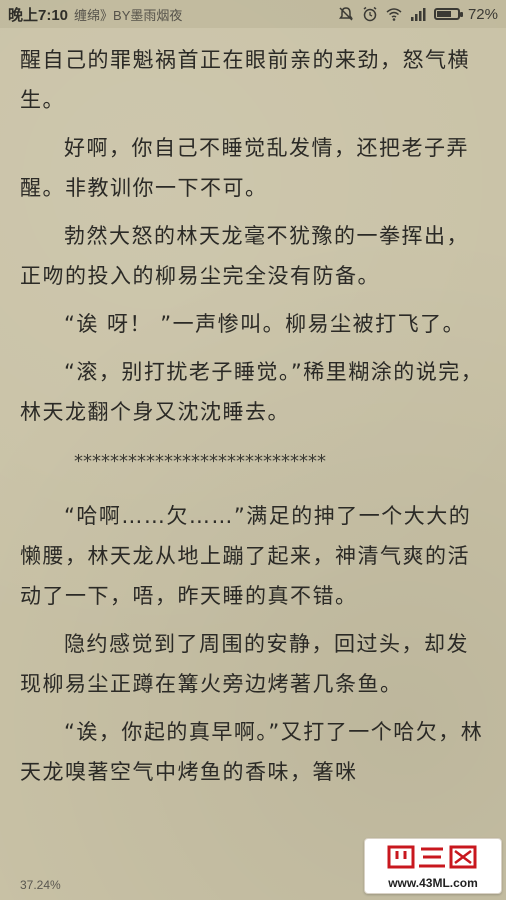  What do you see at coordinates (244, 168) in the screenshot?
I see `paragraph: 好啊，你自己不睡觉乱发情，还把老子弄醒。非教训你一下不可。` at bounding box center [244, 168].